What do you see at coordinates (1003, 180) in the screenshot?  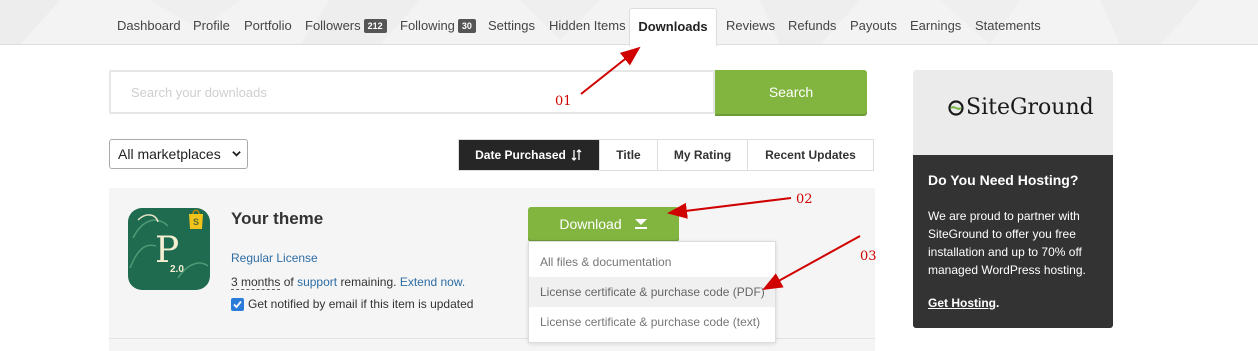 I see `ad-heading: Do You Need Hosting?` at bounding box center [1003, 180].